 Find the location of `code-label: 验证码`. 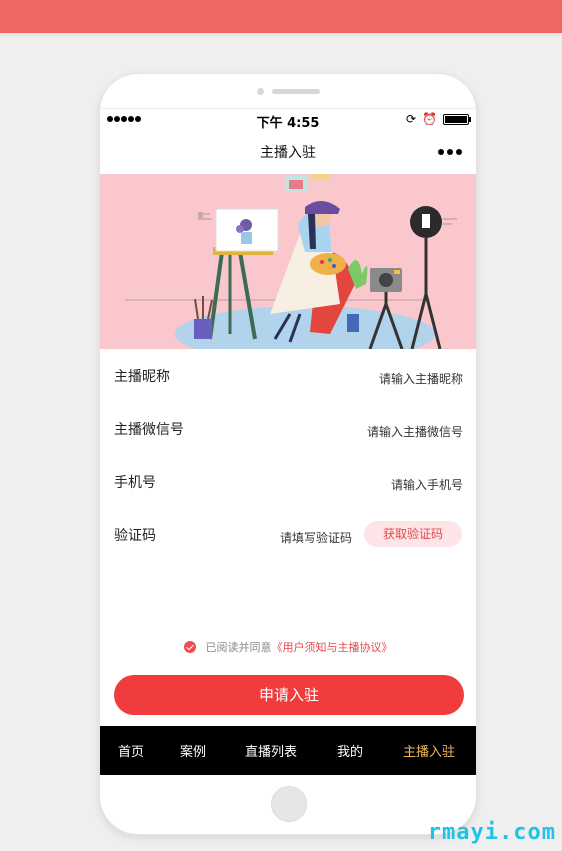

code-label: 验证码 is located at coordinates (135, 536).